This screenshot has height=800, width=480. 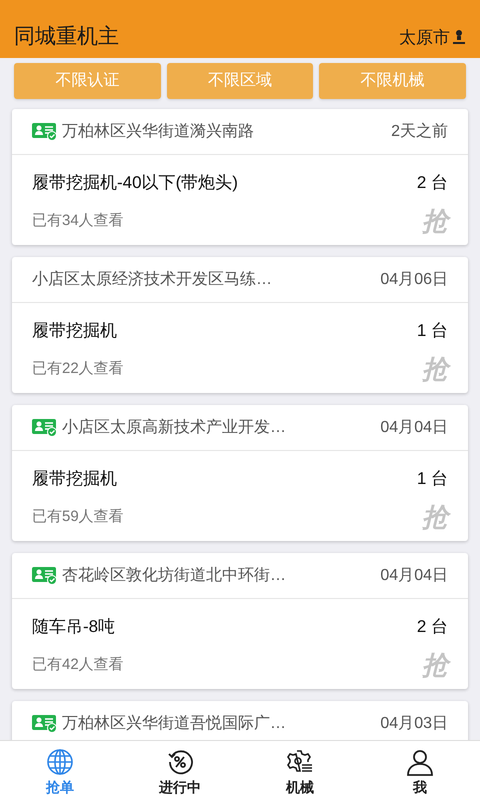 I want to click on post-time: 2天之前, so click(x=419, y=132).